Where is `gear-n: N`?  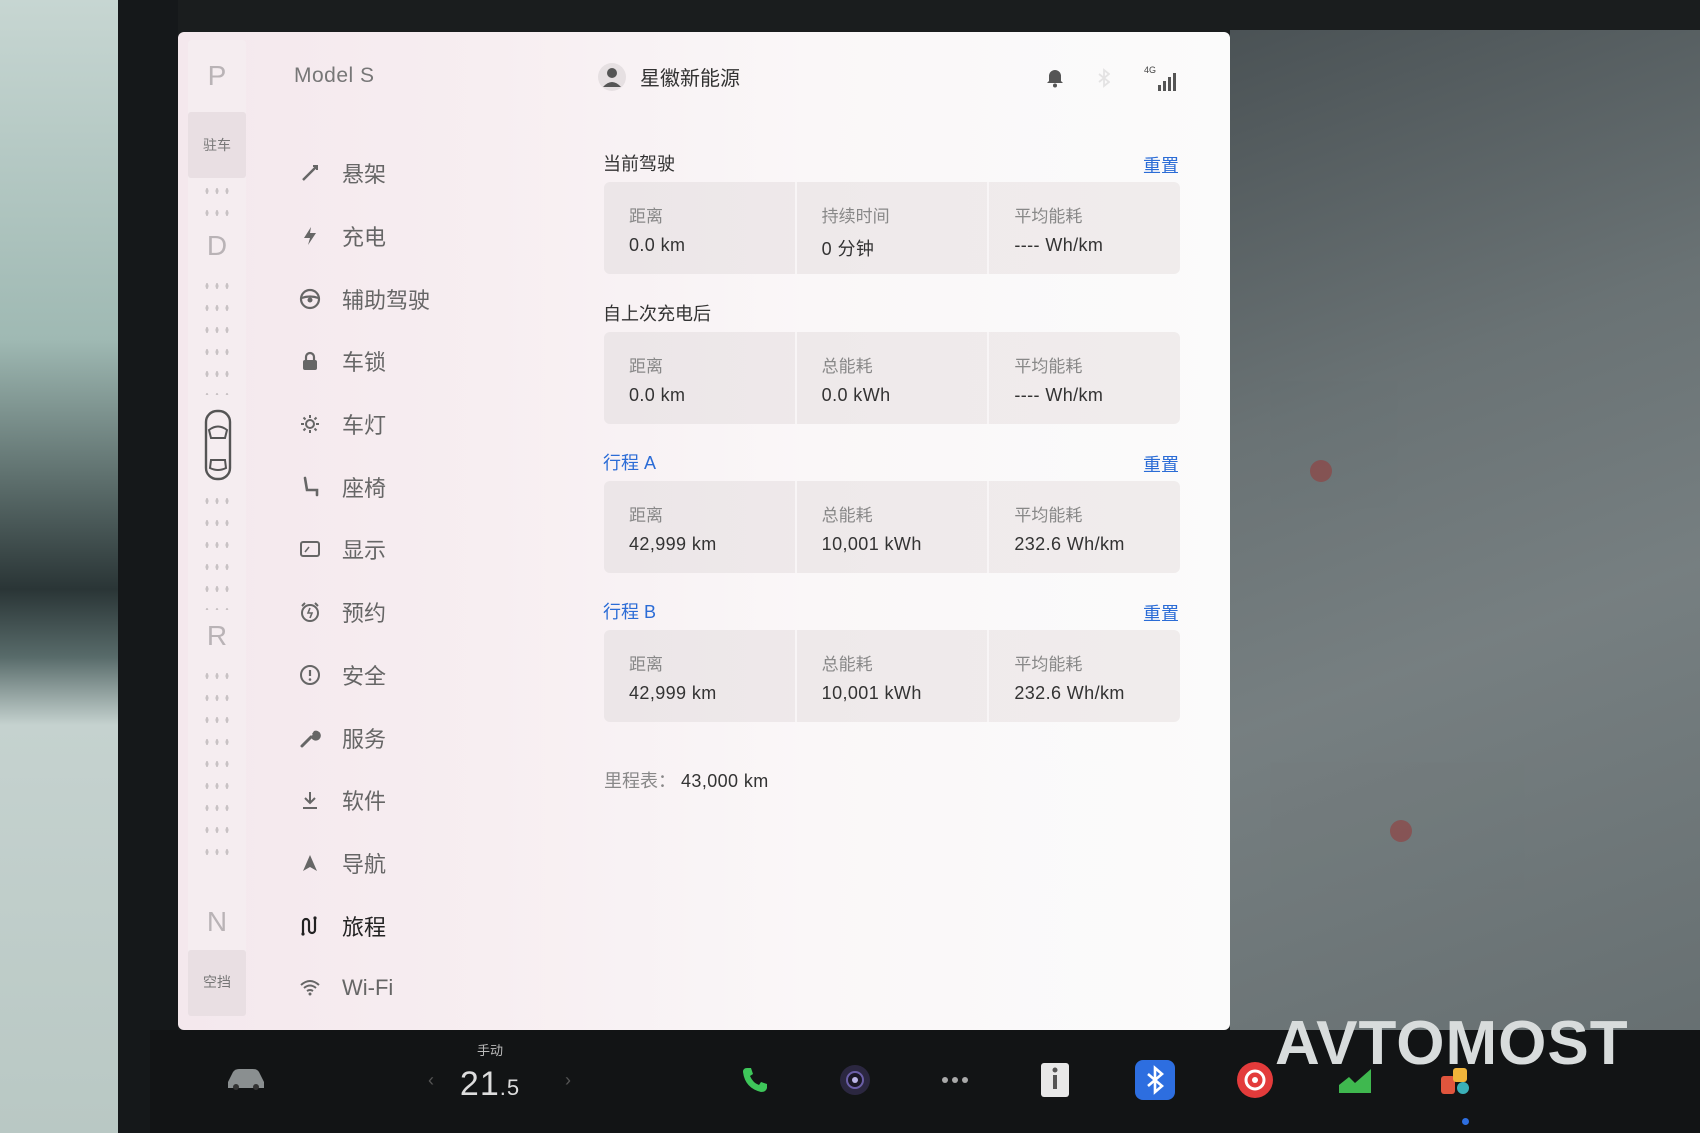 gear-n: N is located at coordinates (217, 922).